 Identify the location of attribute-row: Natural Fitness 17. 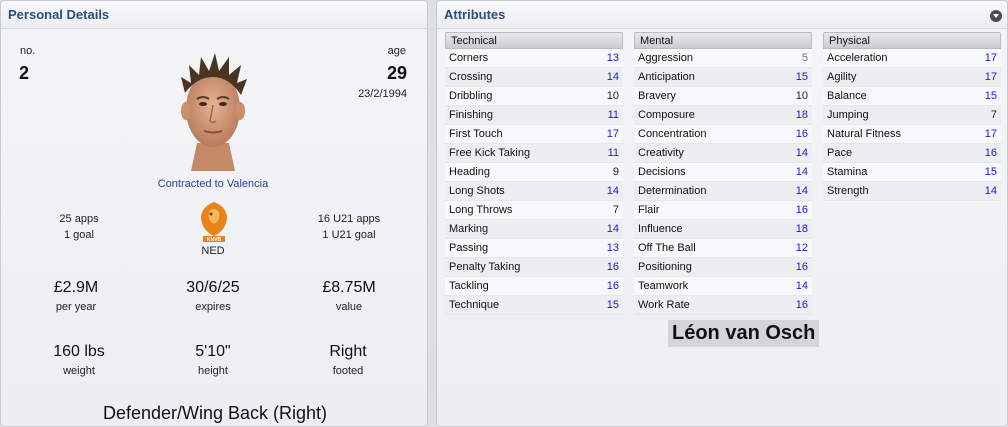
(912, 134).